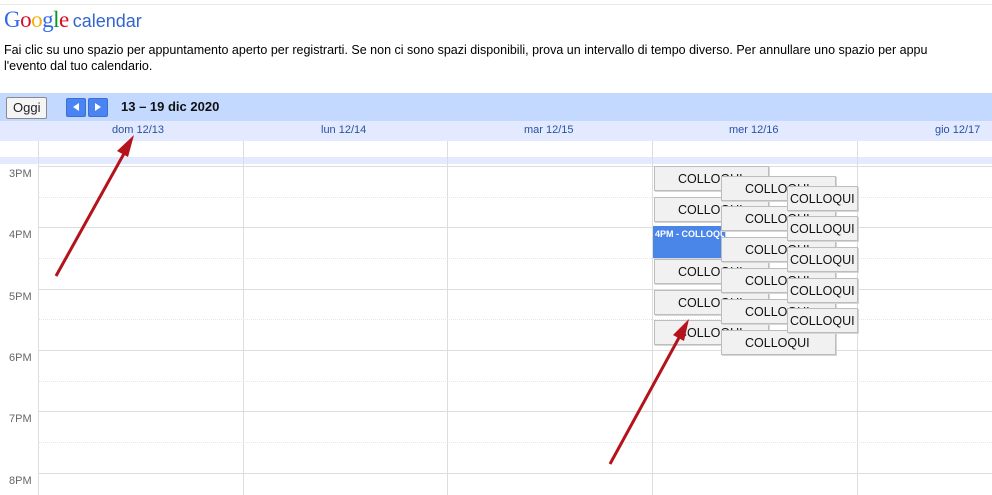  Describe the element at coordinates (94, 206) in the screenshot. I see `arrow-to-day-header` at that location.